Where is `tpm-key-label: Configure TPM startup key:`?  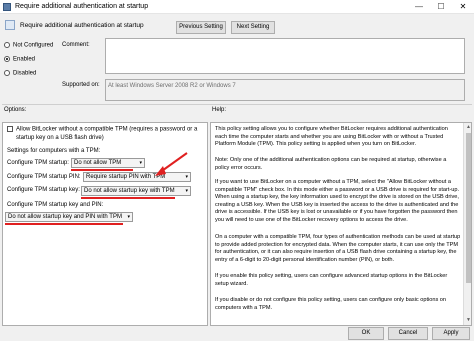
tpm-key-label: Configure TPM startup key: is located at coordinates (43, 190).